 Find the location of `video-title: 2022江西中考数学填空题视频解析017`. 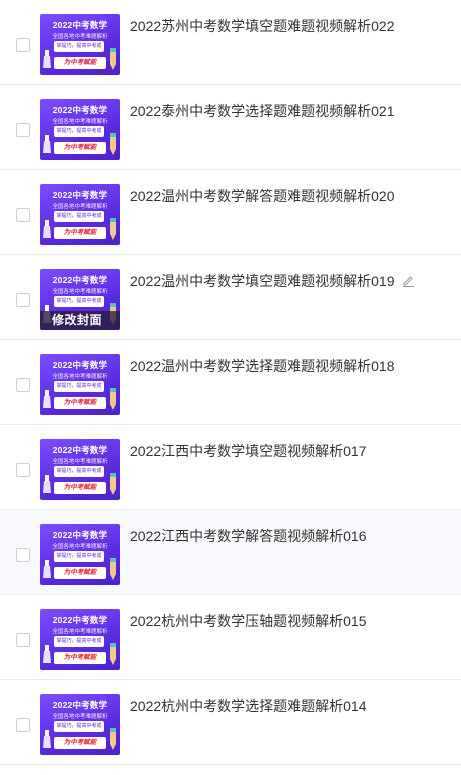

video-title: 2022江西中考数学填空题视频解析017 is located at coordinates (248, 451).